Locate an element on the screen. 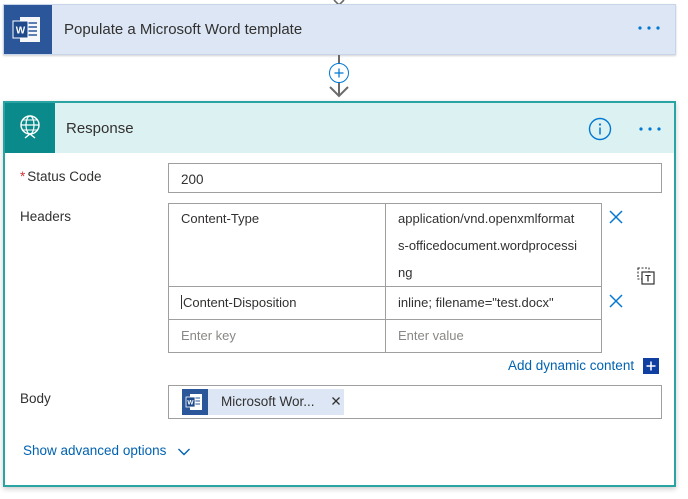  response-title: Response is located at coordinates (100, 128).